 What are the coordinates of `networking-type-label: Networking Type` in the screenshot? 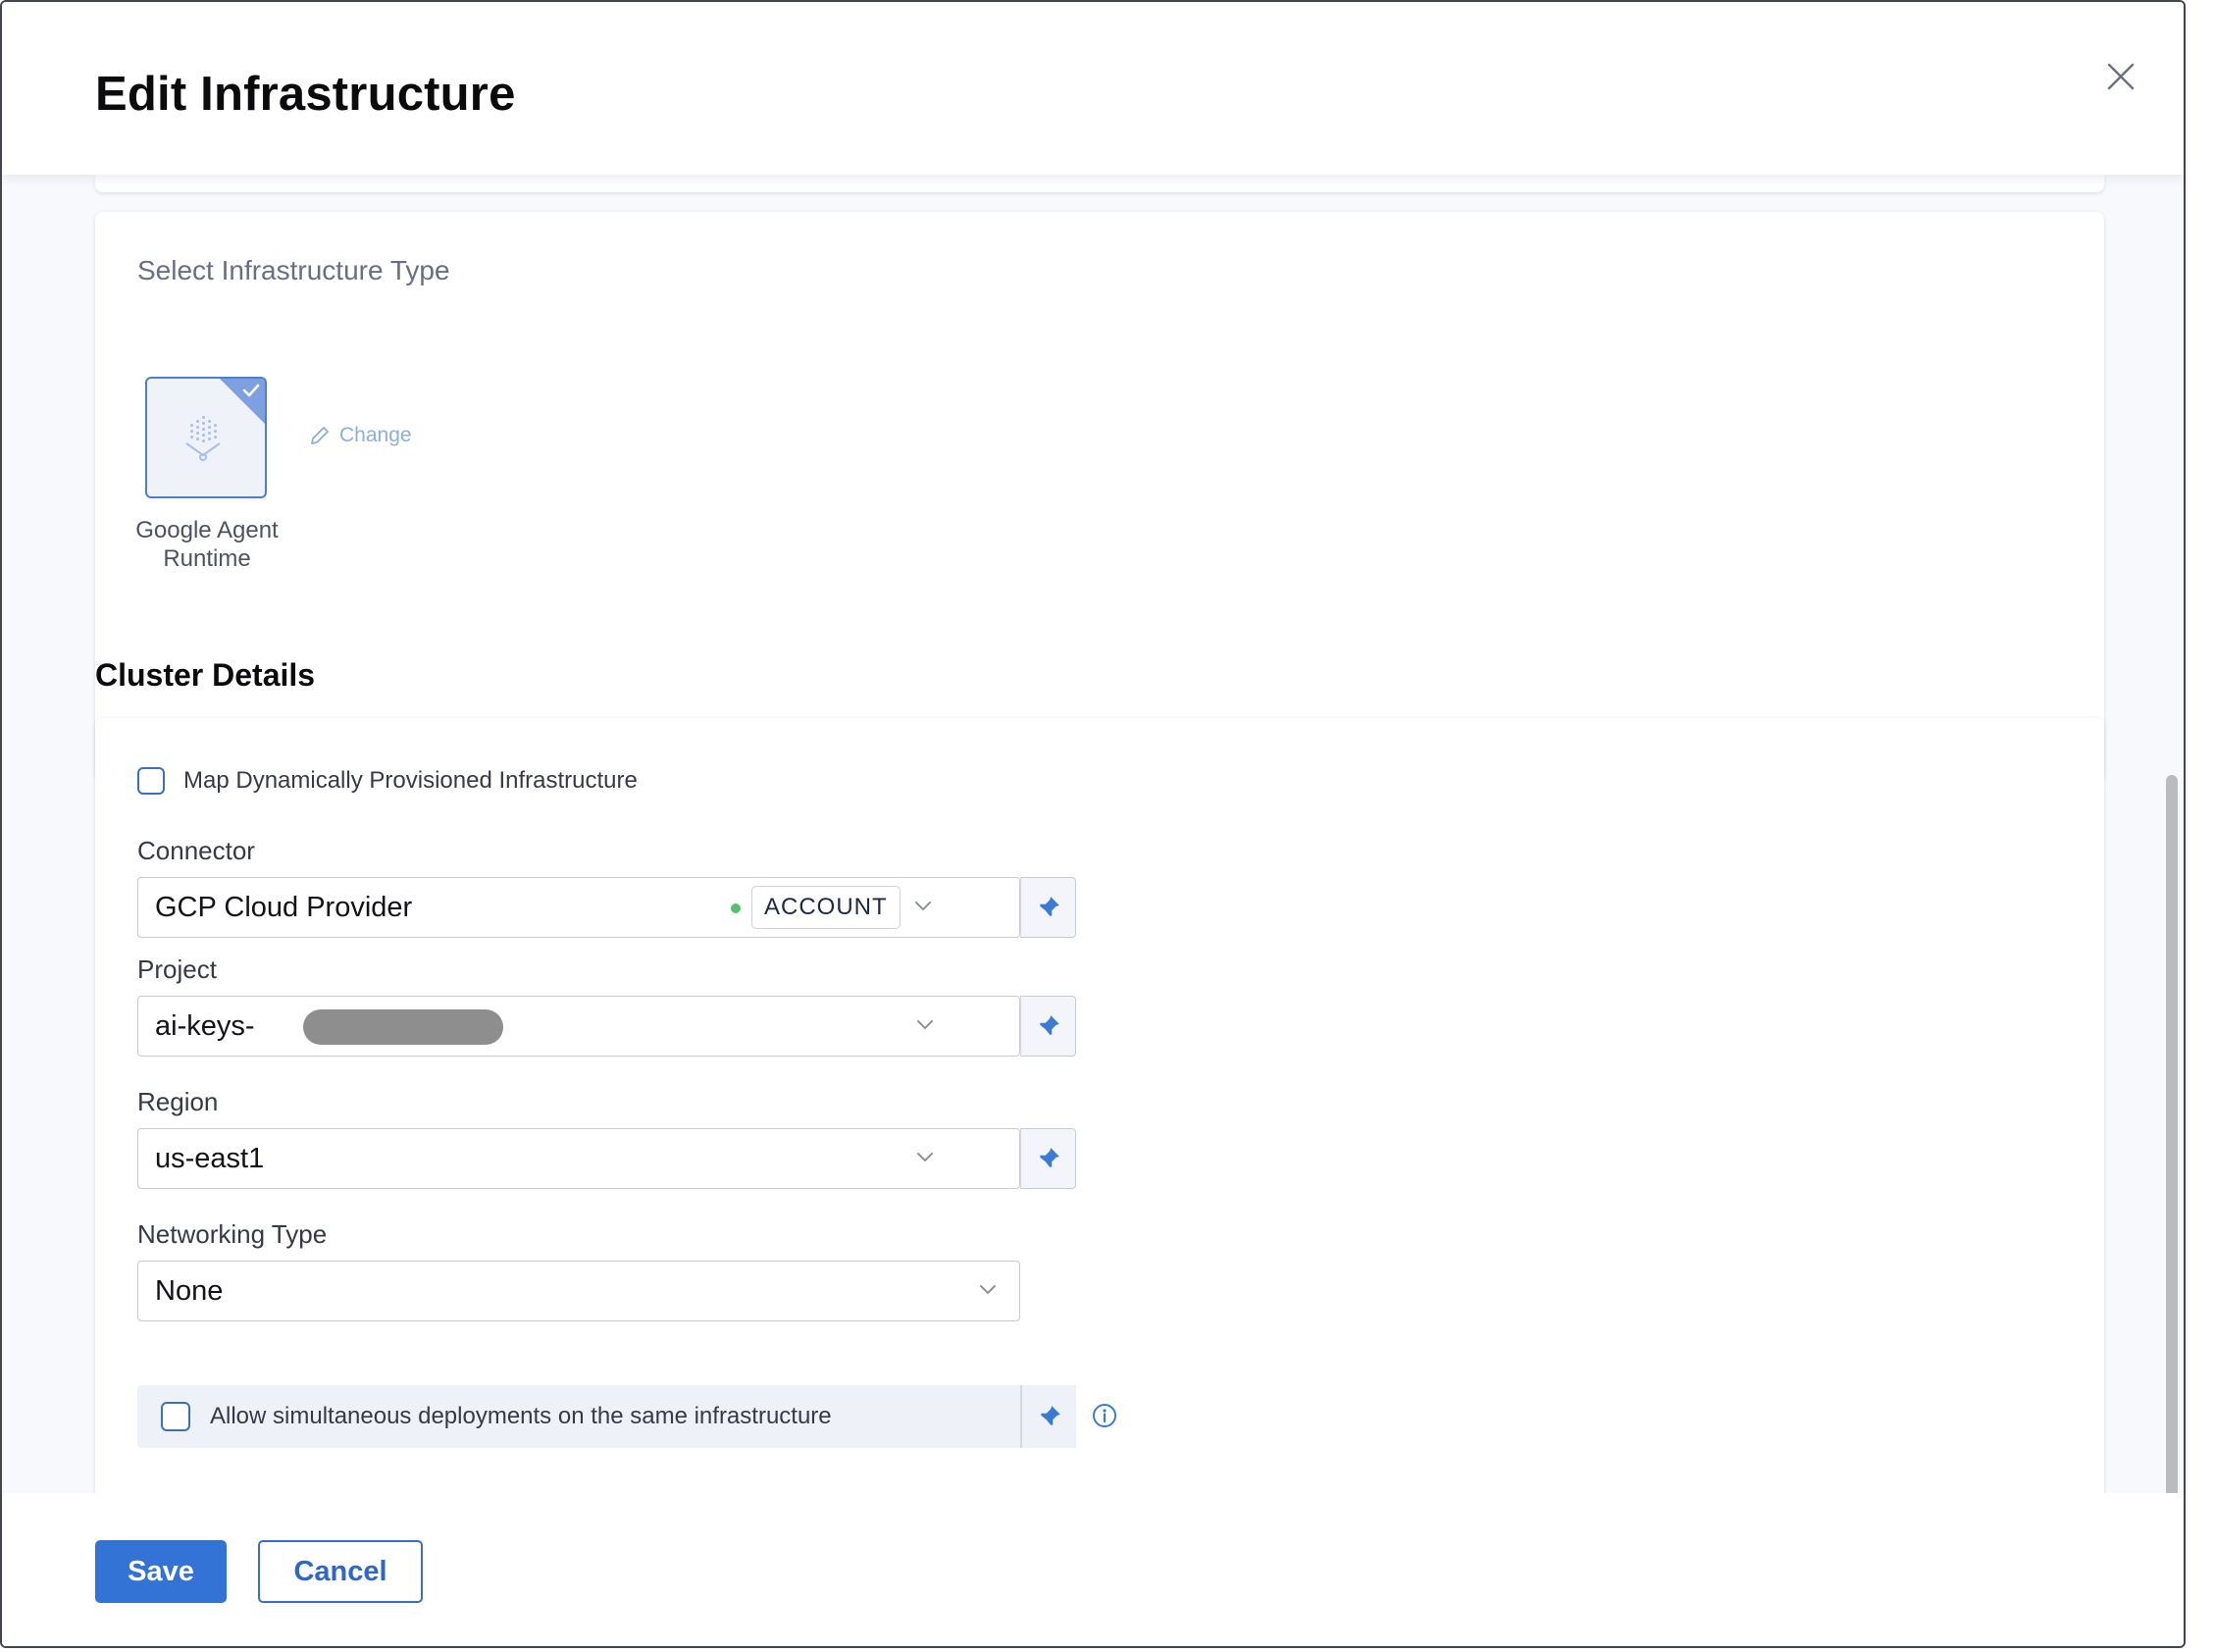 It's located at (232, 1234).